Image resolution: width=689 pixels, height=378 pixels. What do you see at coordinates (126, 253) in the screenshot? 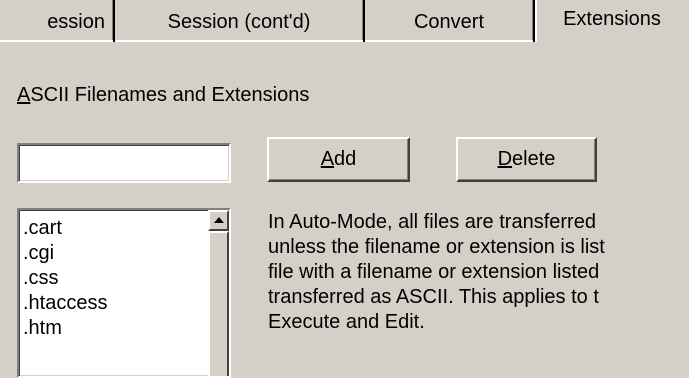
I see `list-item: .cgi` at bounding box center [126, 253].